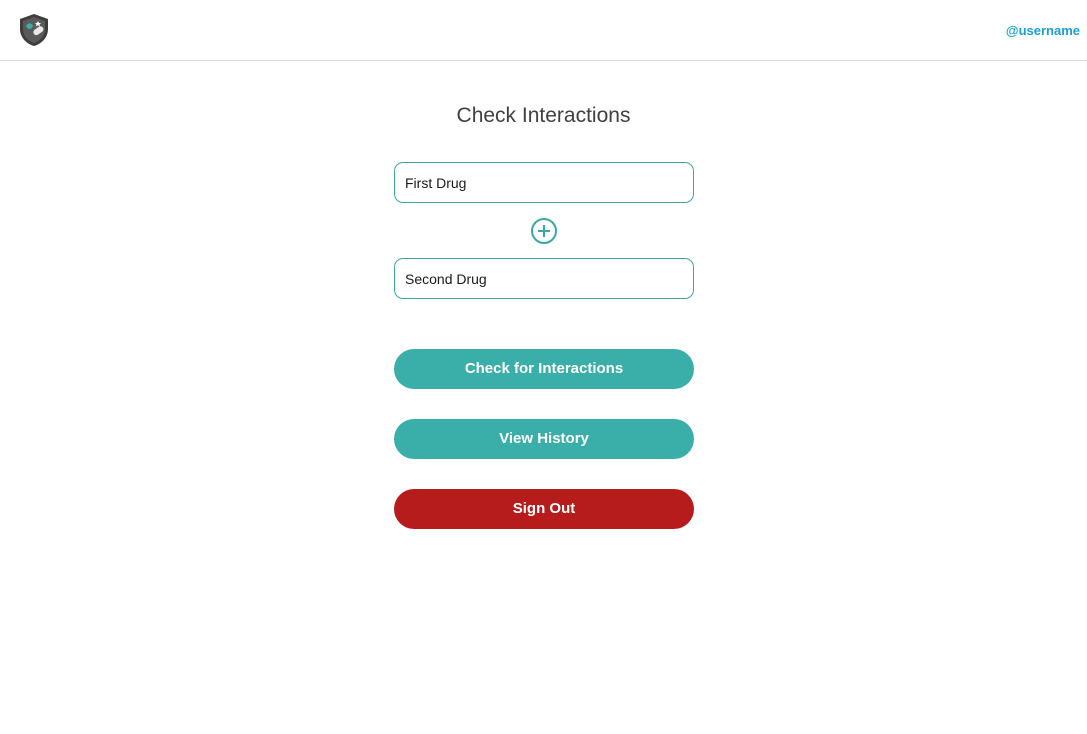  What do you see at coordinates (544, 182) in the screenshot?
I see `first-drug-input` at bounding box center [544, 182].